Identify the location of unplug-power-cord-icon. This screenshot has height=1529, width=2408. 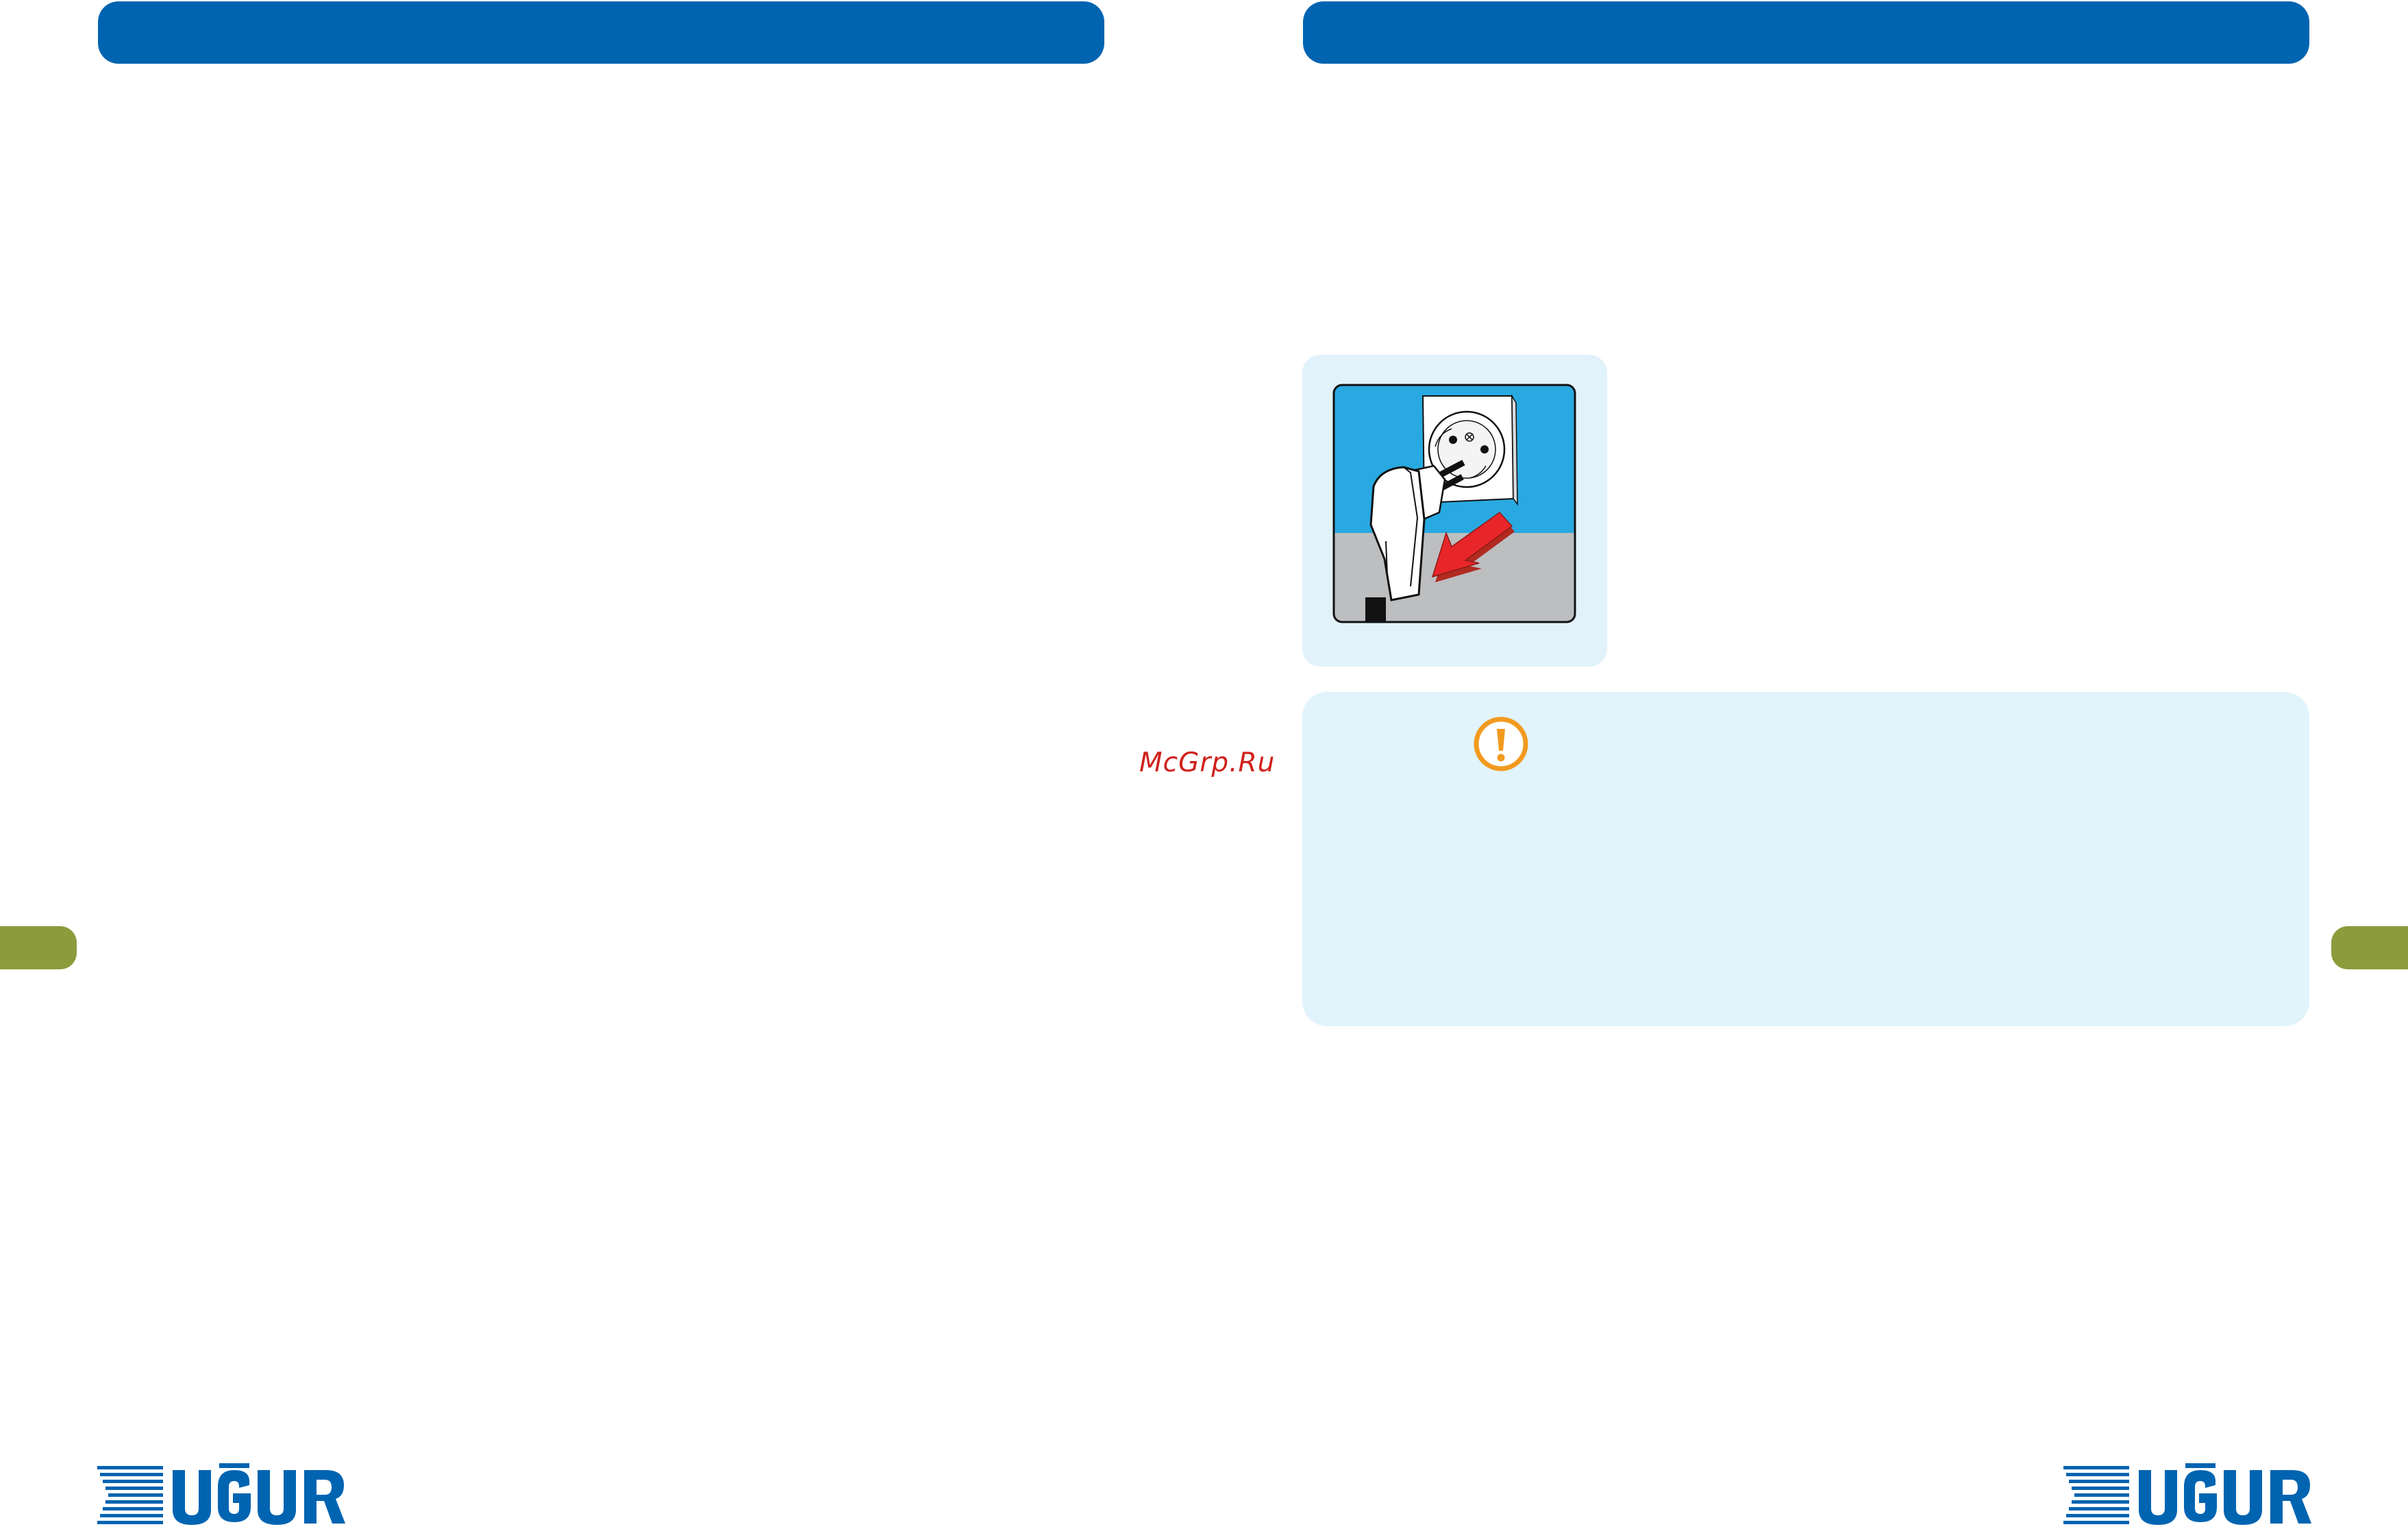
(1454, 503).